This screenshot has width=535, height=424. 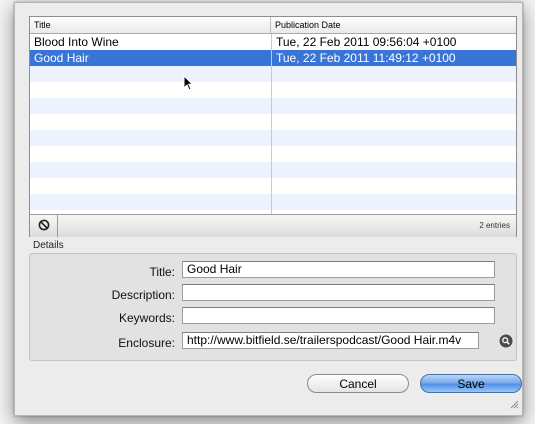 I want to click on row-date: Tue, 22 Feb 2011 09:56:04 +0100, so click(x=366, y=42).